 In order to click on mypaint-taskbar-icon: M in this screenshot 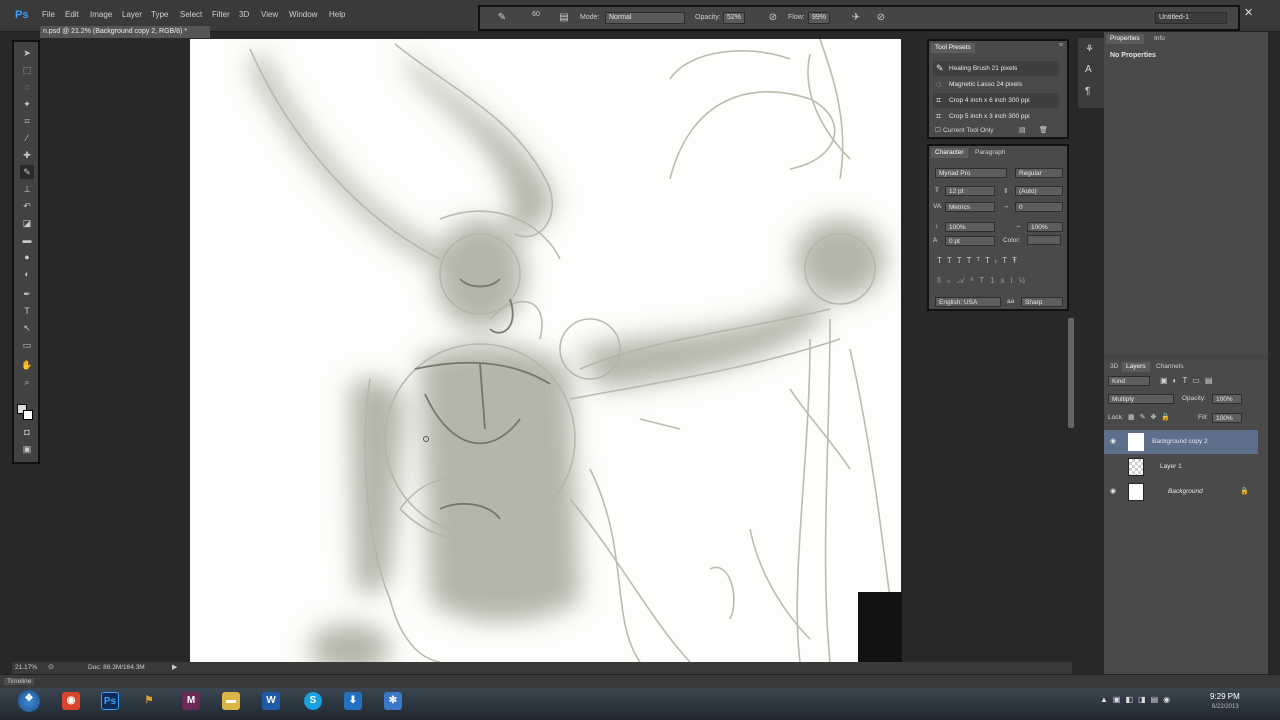, I will do `click(191, 701)`.